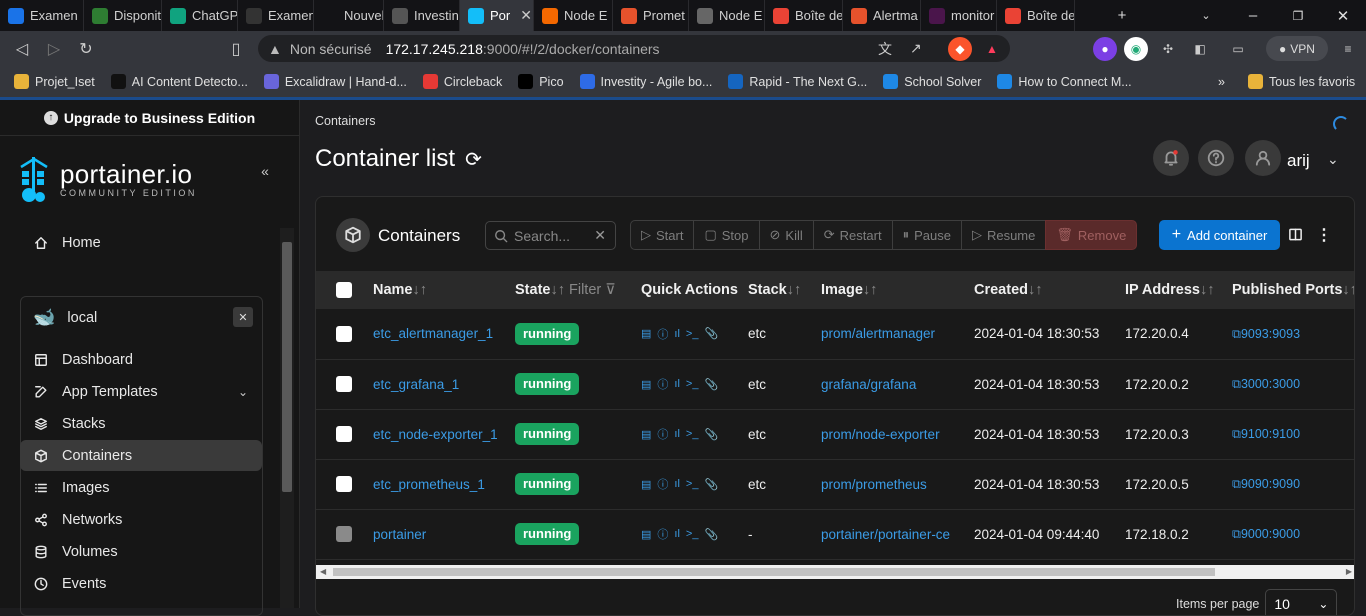  Describe the element at coordinates (868, 384) in the screenshot. I see `image-link: grafana/grafana` at that location.